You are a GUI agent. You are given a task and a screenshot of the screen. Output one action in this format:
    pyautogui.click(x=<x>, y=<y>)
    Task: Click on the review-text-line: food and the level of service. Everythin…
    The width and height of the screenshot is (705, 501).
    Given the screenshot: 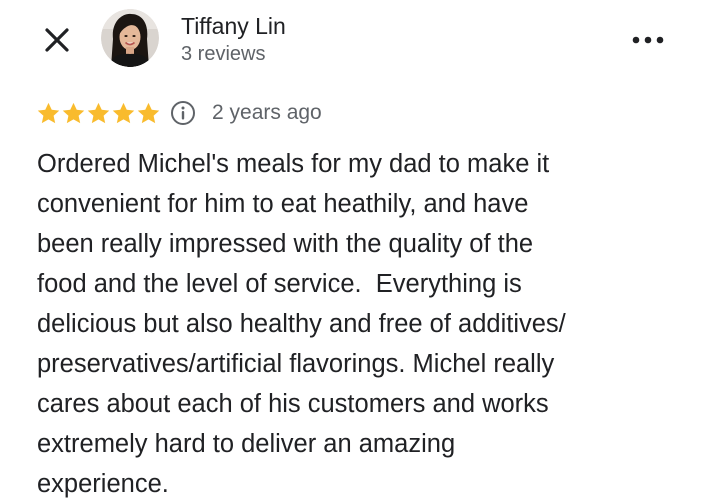 What is the action you would take?
    pyautogui.click(x=279, y=284)
    